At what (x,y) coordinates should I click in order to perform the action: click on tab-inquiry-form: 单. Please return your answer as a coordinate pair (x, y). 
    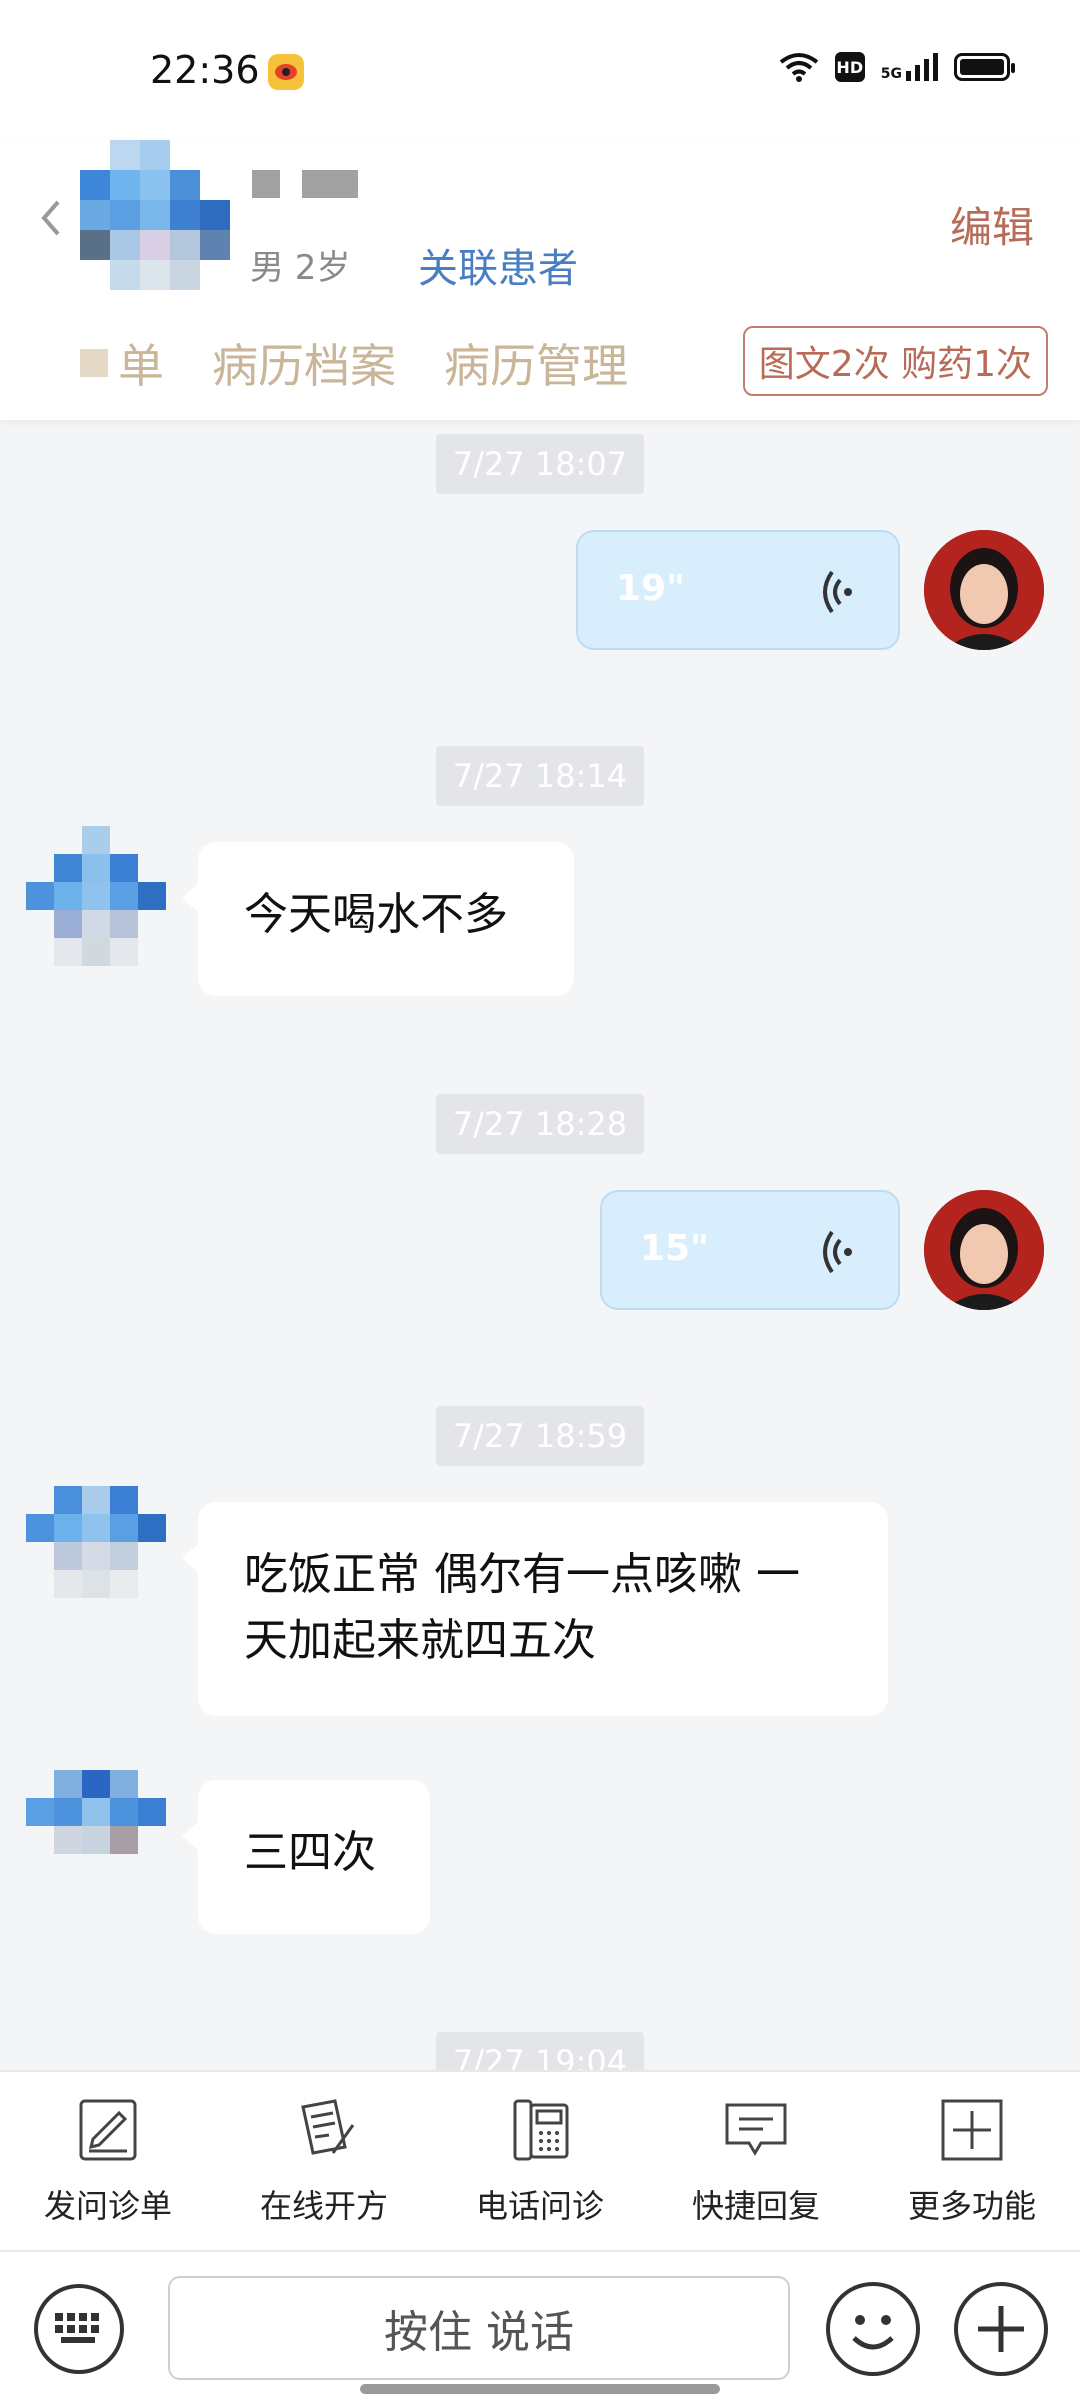
    Looking at the image, I should click on (122, 363).